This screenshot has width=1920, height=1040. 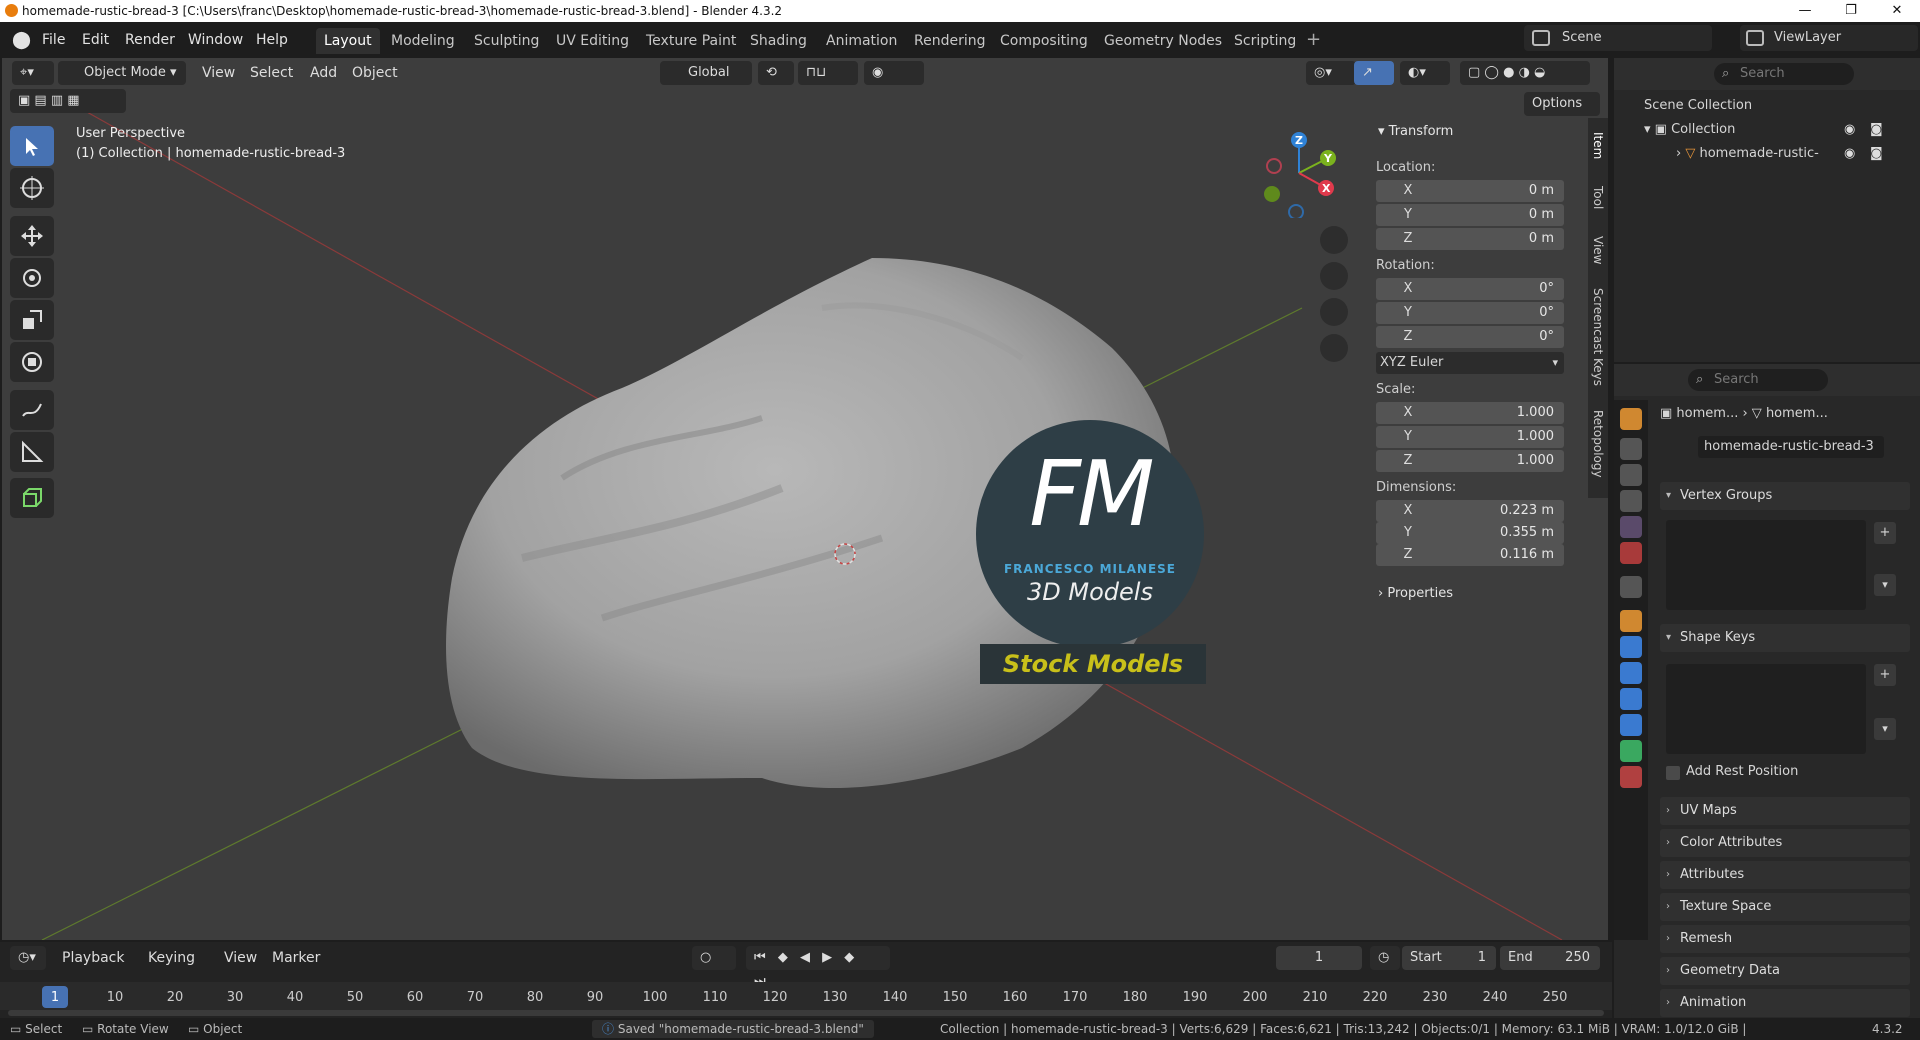 I want to click on particles-tab-icon, so click(x=1631, y=673).